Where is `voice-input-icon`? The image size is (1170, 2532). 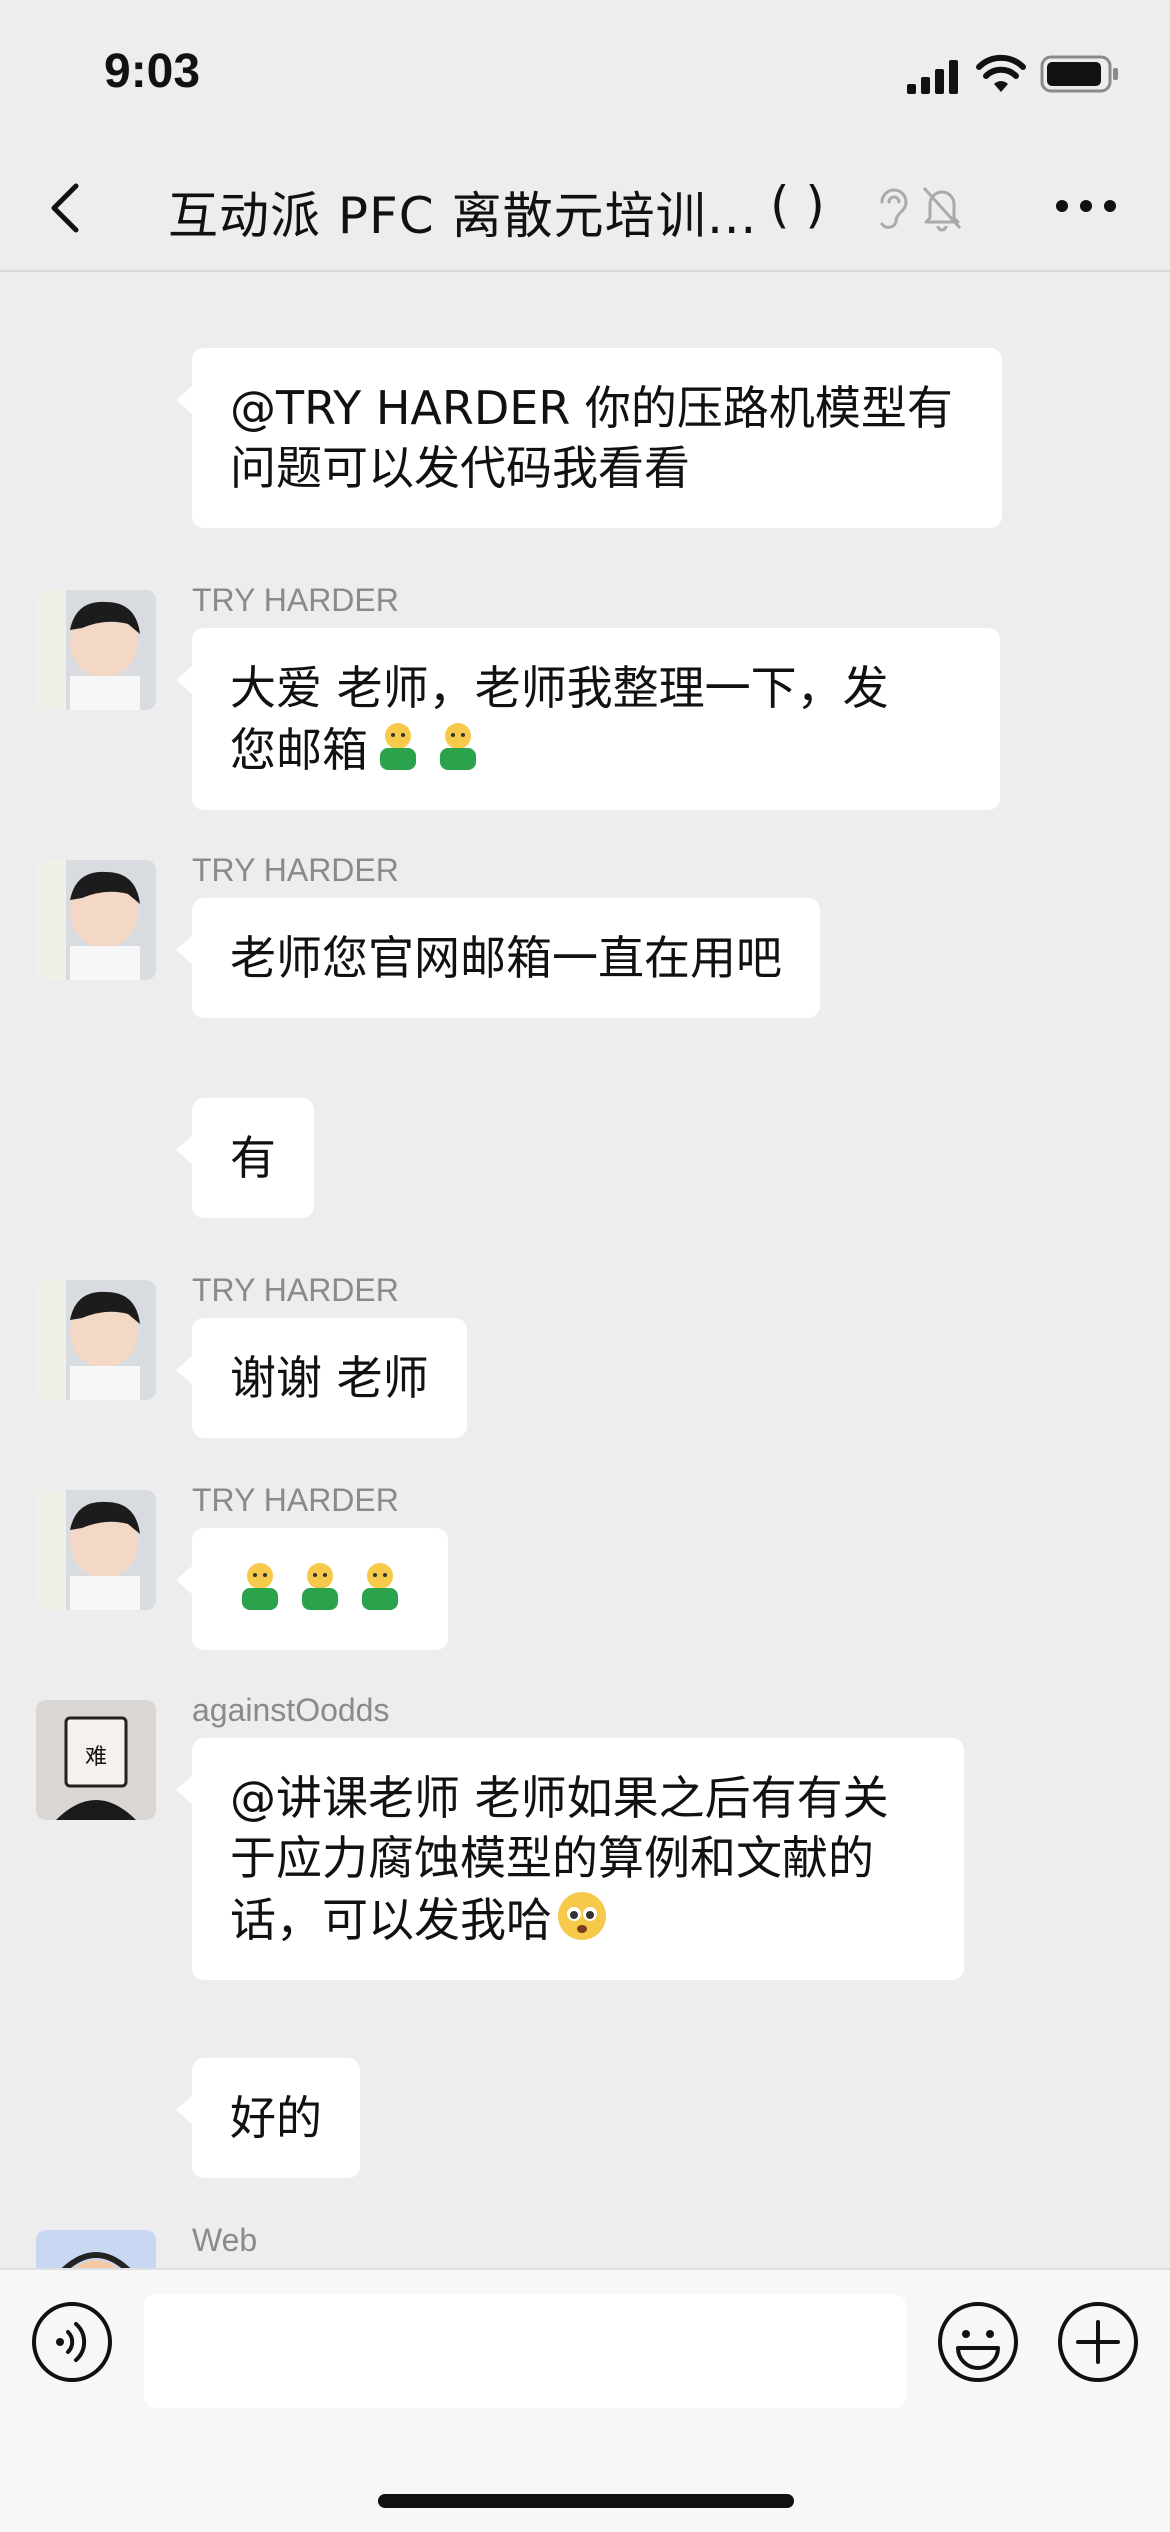 voice-input-icon is located at coordinates (72, 2342).